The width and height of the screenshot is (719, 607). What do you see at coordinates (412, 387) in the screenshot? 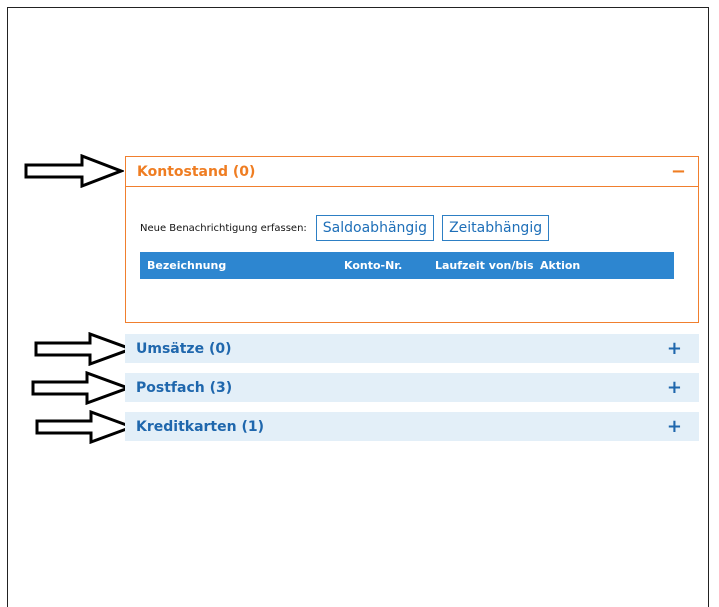
I see `postfach-panel: Postfach (3) +` at bounding box center [412, 387].